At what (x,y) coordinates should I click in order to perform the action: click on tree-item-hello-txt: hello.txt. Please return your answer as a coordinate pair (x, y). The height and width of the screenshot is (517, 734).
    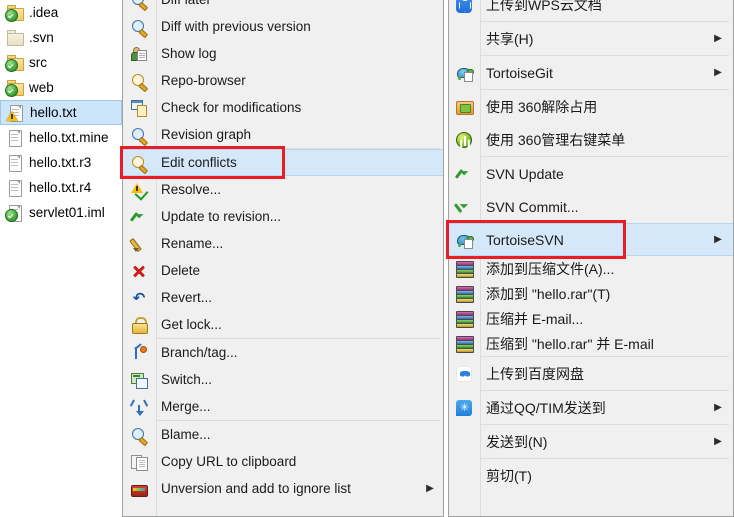
    Looking at the image, I should click on (61, 112).